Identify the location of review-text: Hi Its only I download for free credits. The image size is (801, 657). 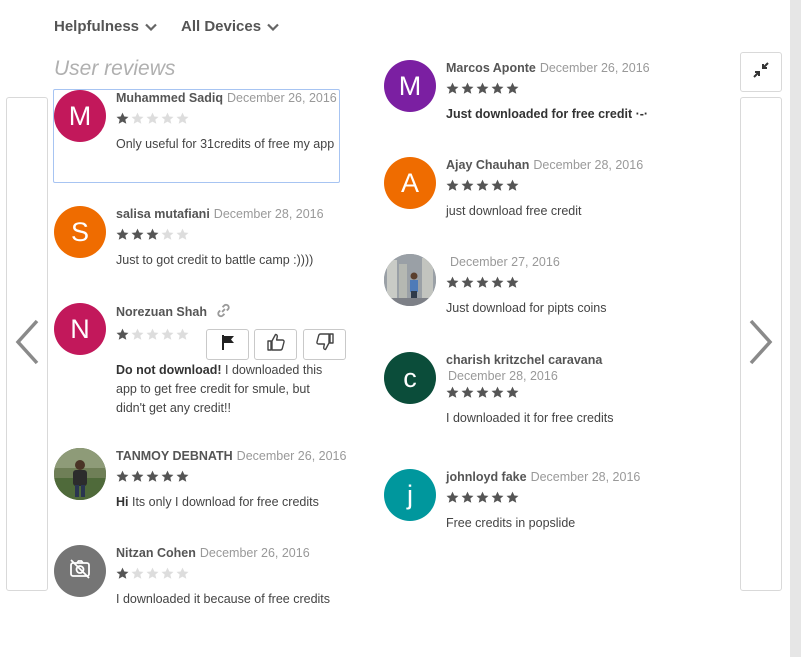
(236, 502).